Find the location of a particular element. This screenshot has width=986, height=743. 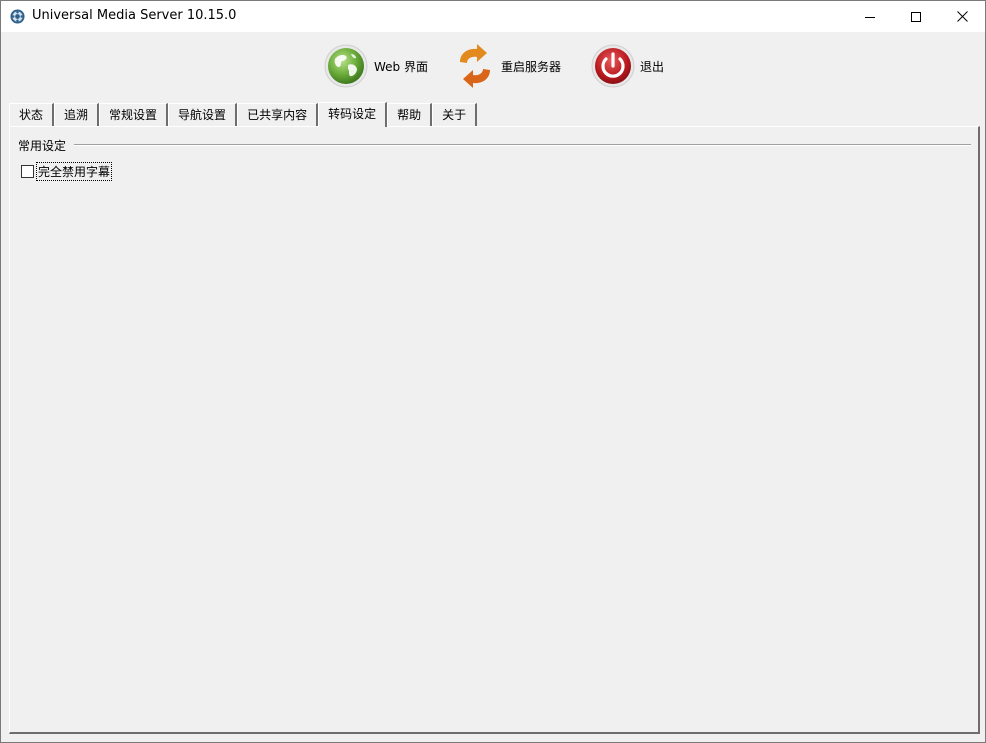

group-title-common-settings: 常用设定 is located at coordinates (45, 145).